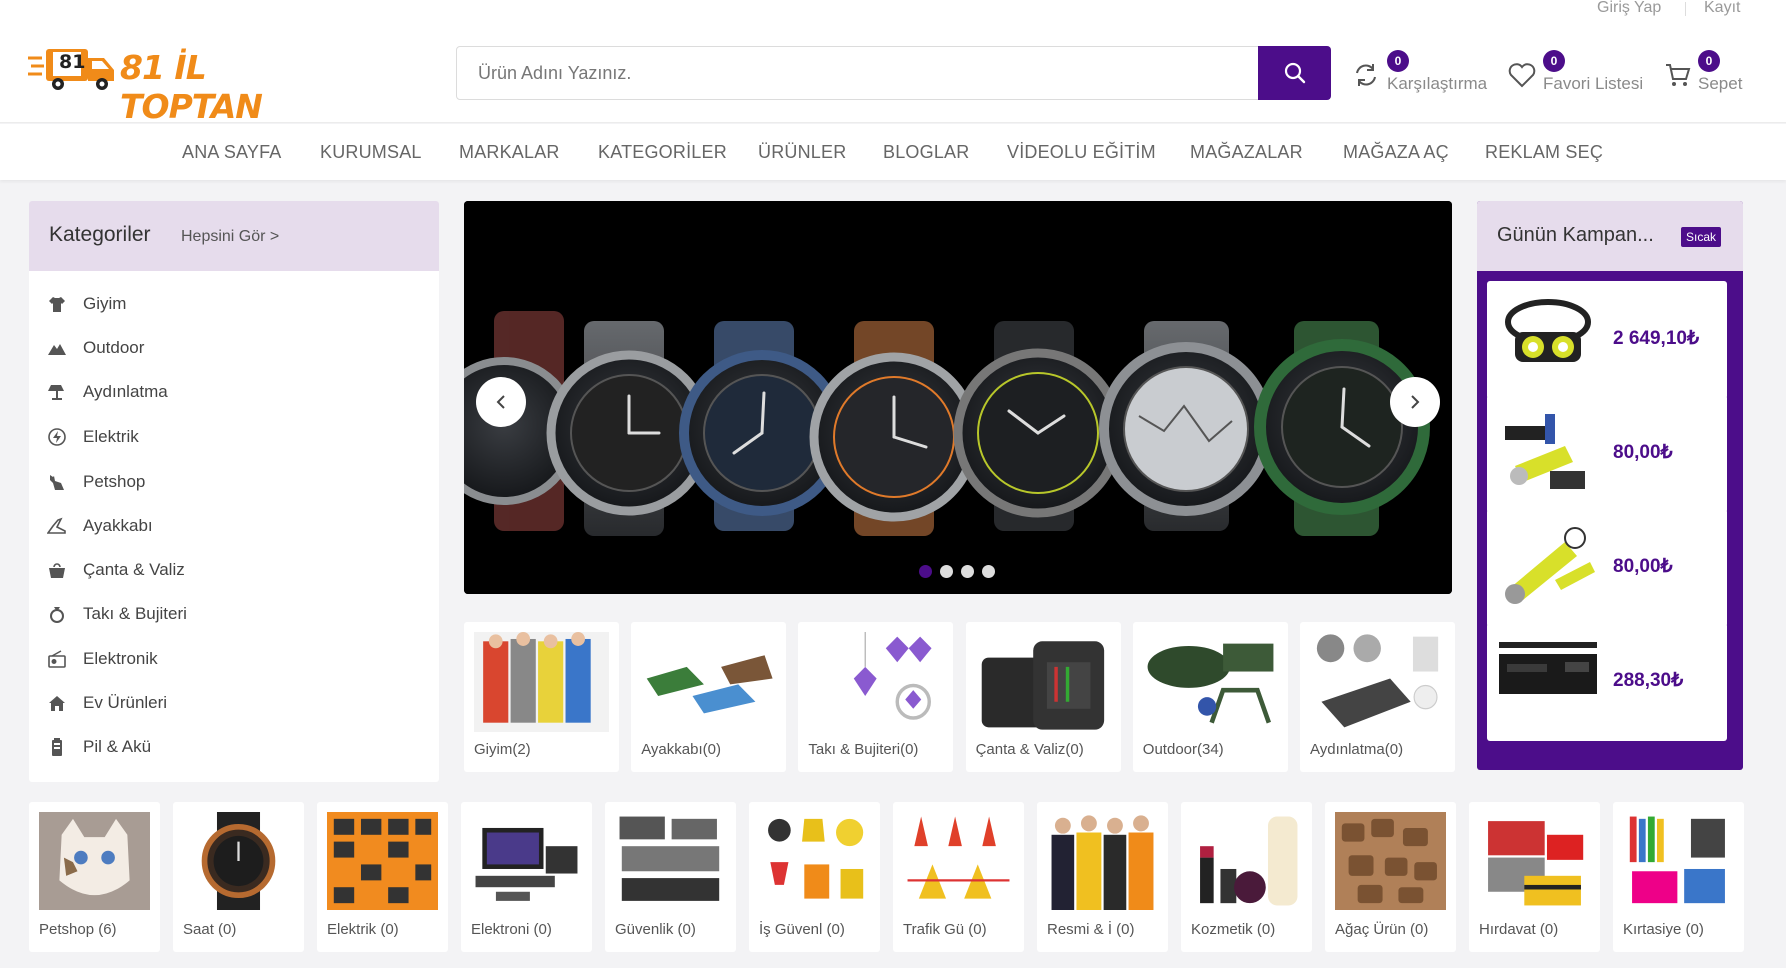 The image size is (1786, 968). I want to click on category-tile-label: Elektrik (0), so click(363, 929).